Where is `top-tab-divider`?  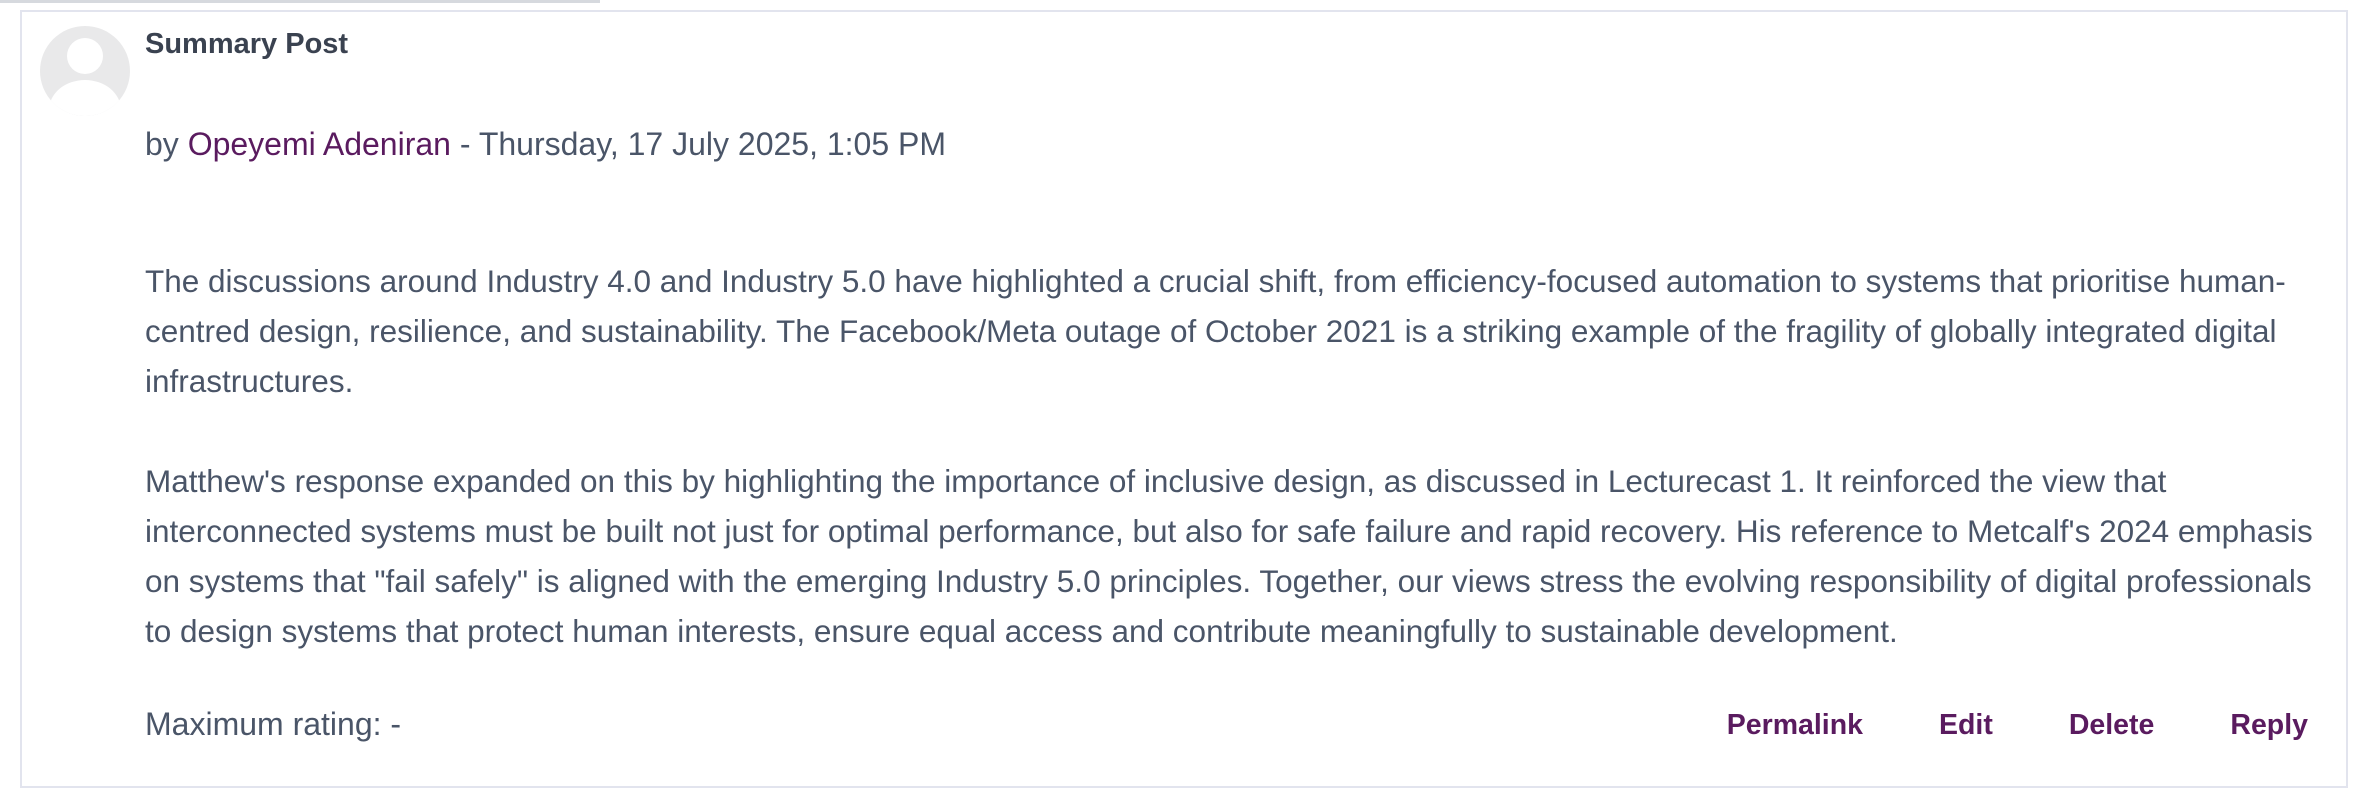 top-tab-divider is located at coordinates (300, 1).